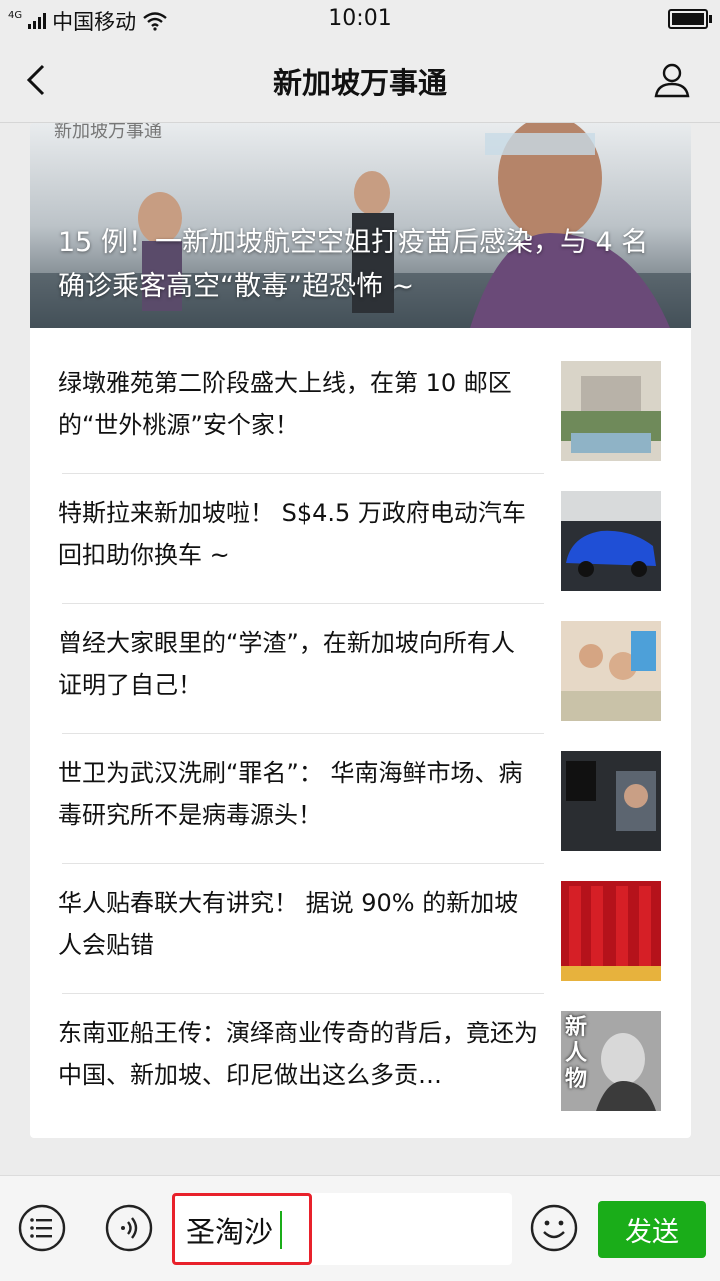 The height and width of the screenshot is (1281, 720). Describe the element at coordinates (576, 1053) in the screenshot. I see `thumb-caption: 新人物` at that location.